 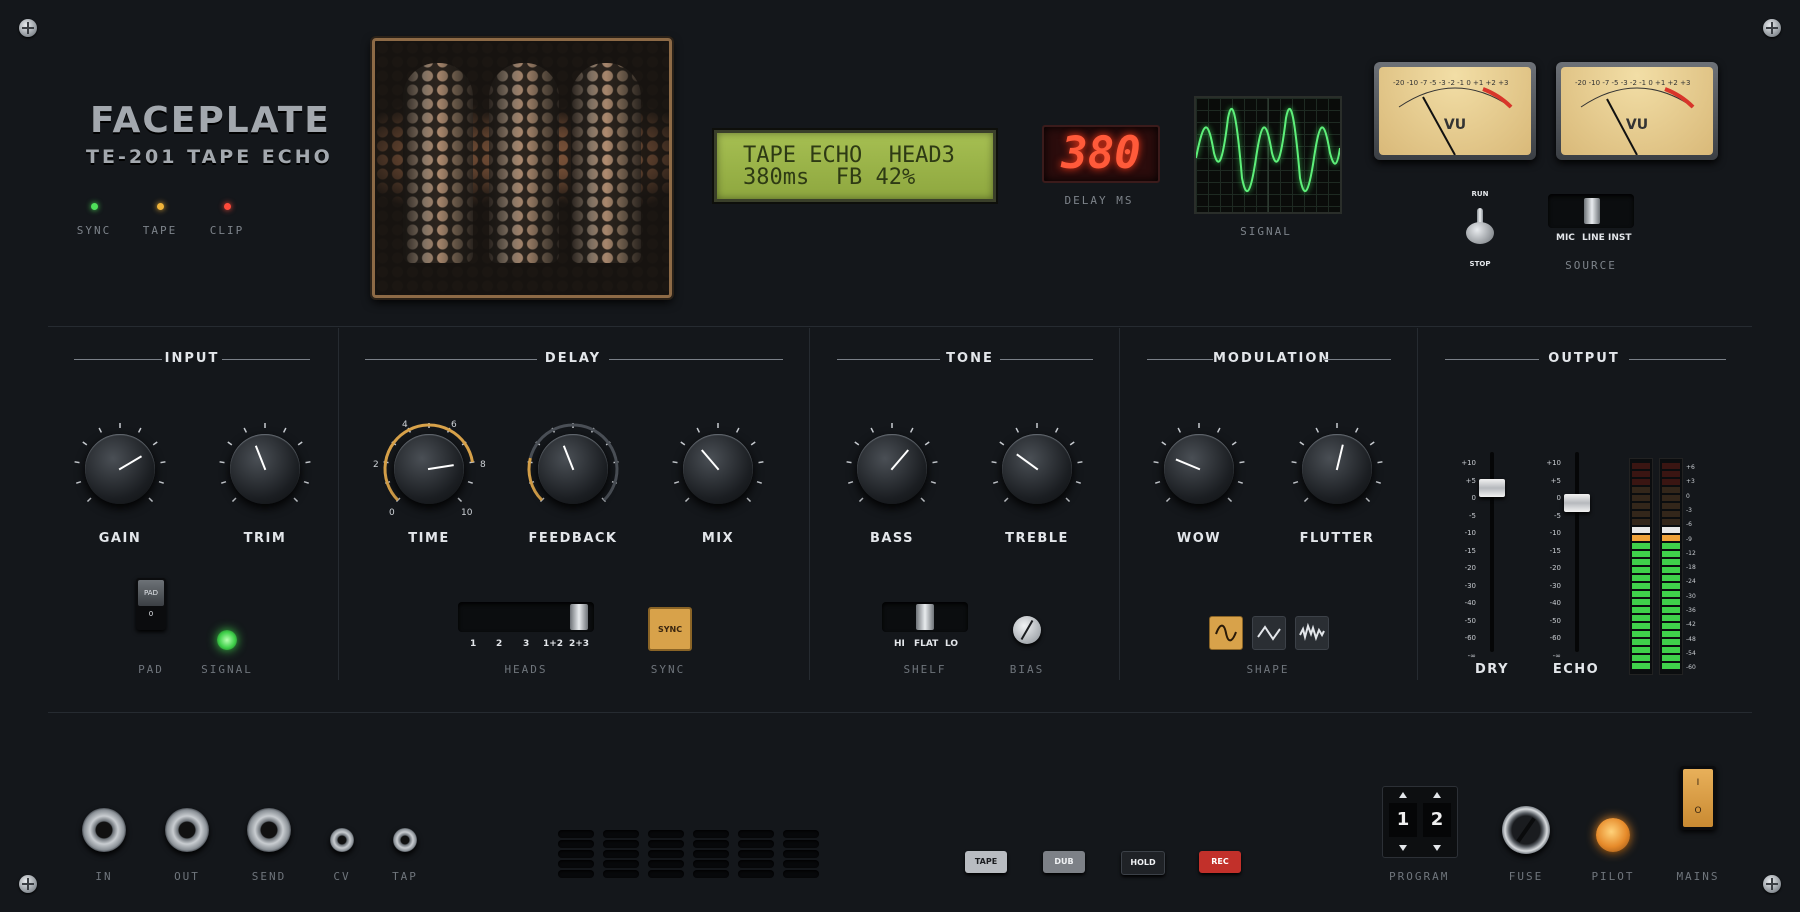 What do you see at coordinates (1312, 633) in the screenshot?
I see `shape-random-button` at bounding box center [1312, 633].